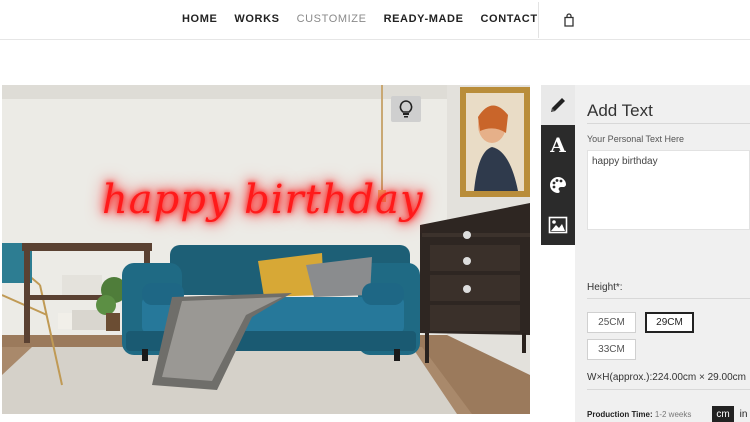 The height and width of the screenshot is (422, 750). What do you see at coordinates (424, 19) in the screenshot?
I see `nav-ready-made: READY-MADE` at bounding box center [424, 19].